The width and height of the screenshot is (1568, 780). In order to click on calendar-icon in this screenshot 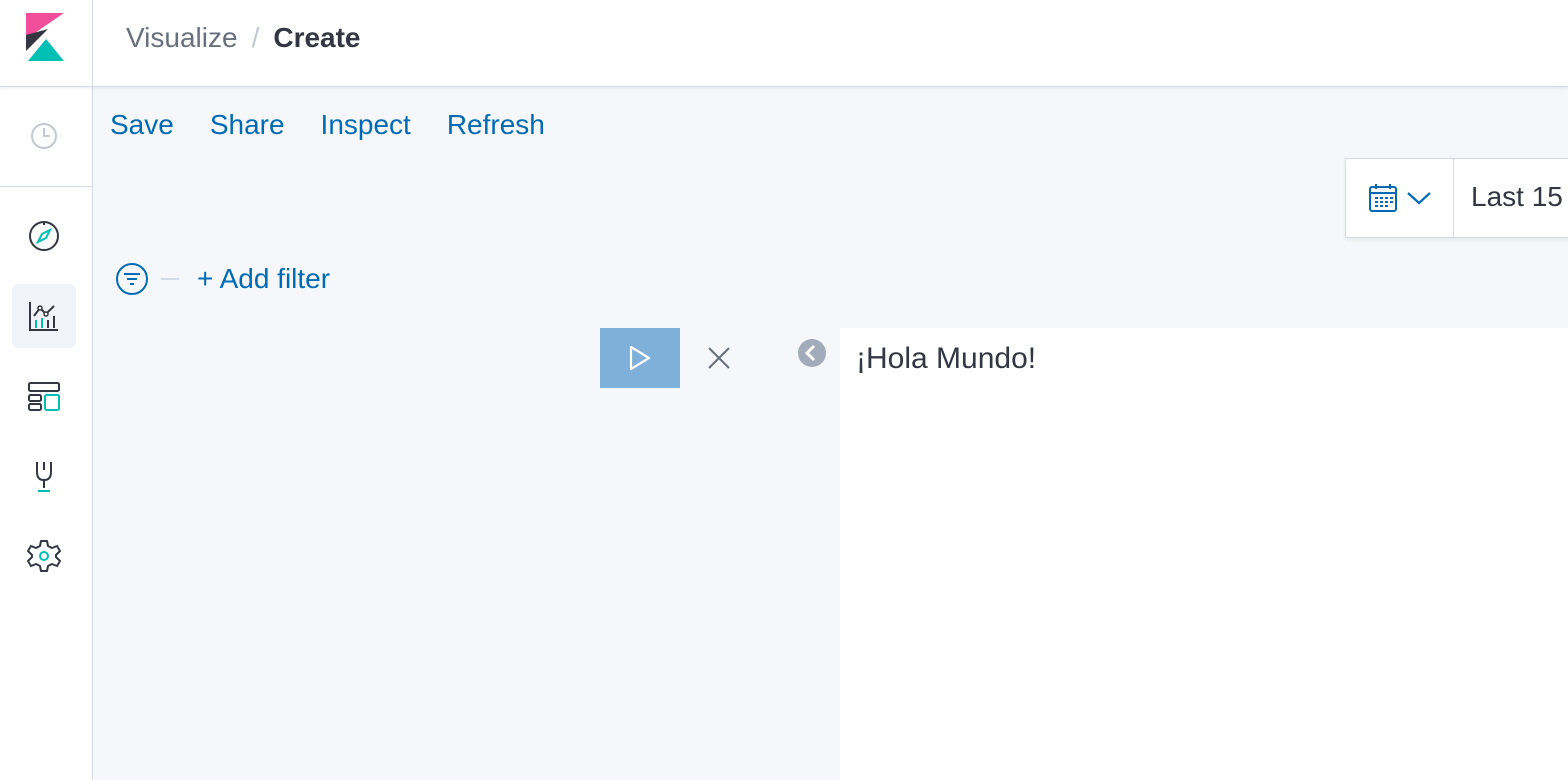, I will do `click(1382, 198)`.